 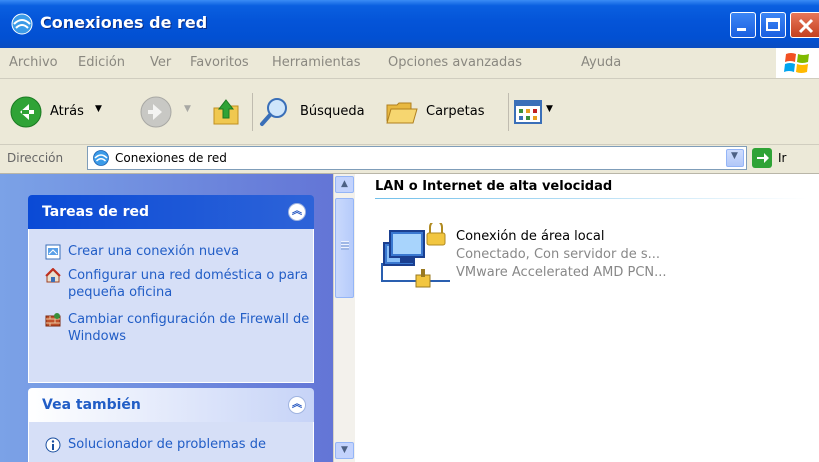 I want to click on task-pane-scrollbar: ▲ ▼, so click(x=344, y=318).